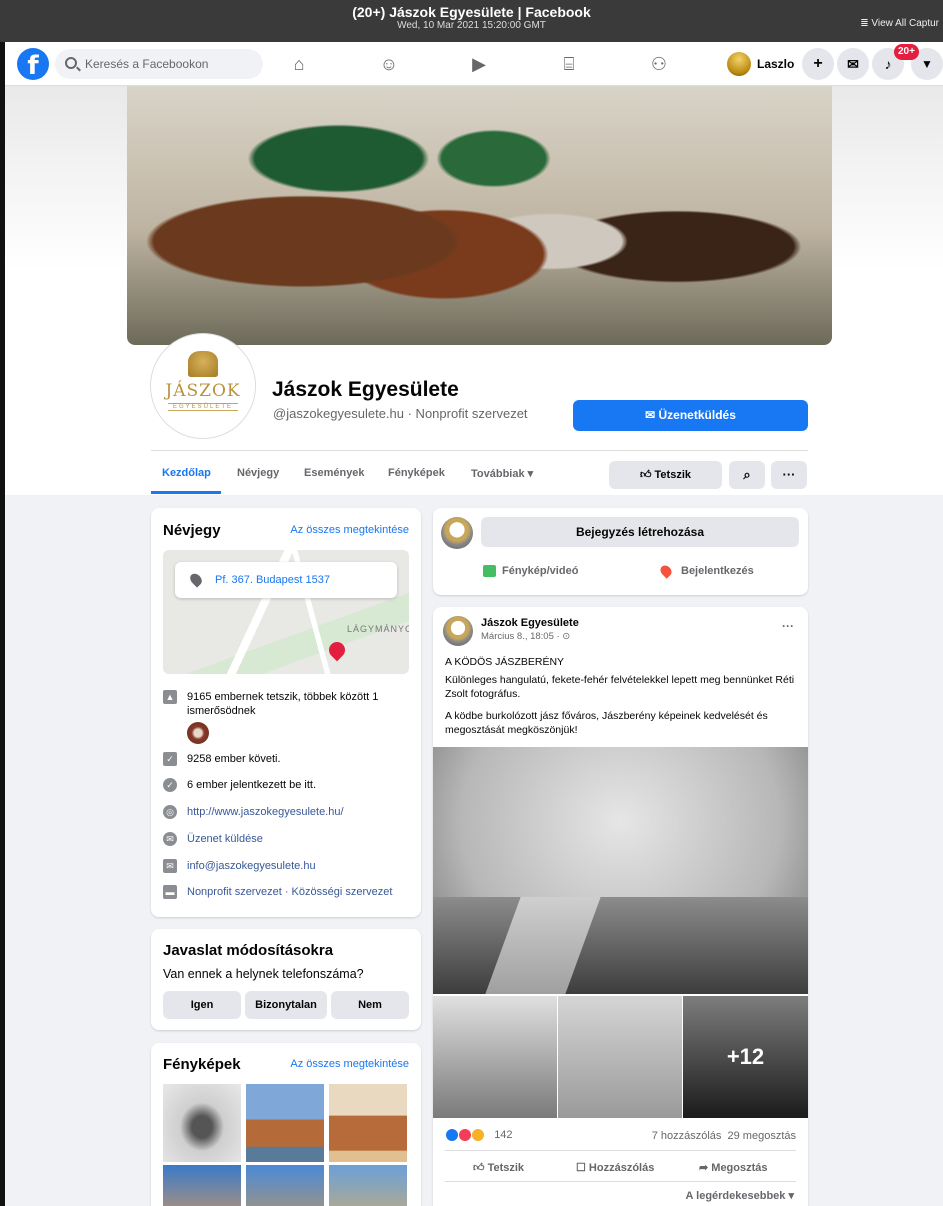 The image size is (943, 1206). I want to click on no-button: Nem, so click(370, 1005).